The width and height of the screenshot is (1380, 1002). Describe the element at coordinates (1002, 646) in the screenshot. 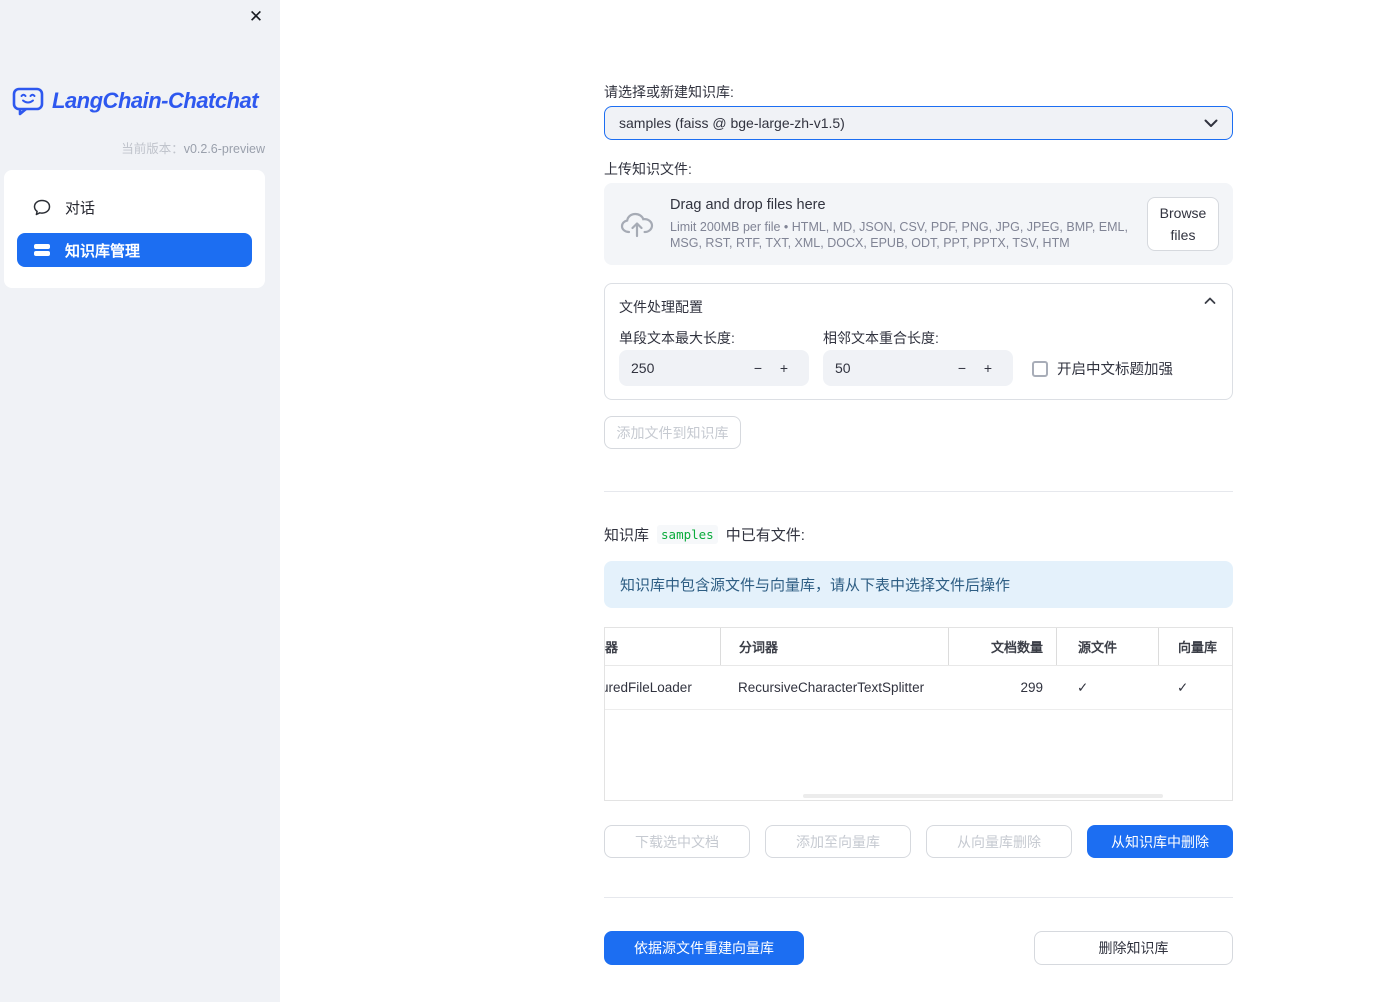

I see `col-doc-count-header: 文档数量` at that location.